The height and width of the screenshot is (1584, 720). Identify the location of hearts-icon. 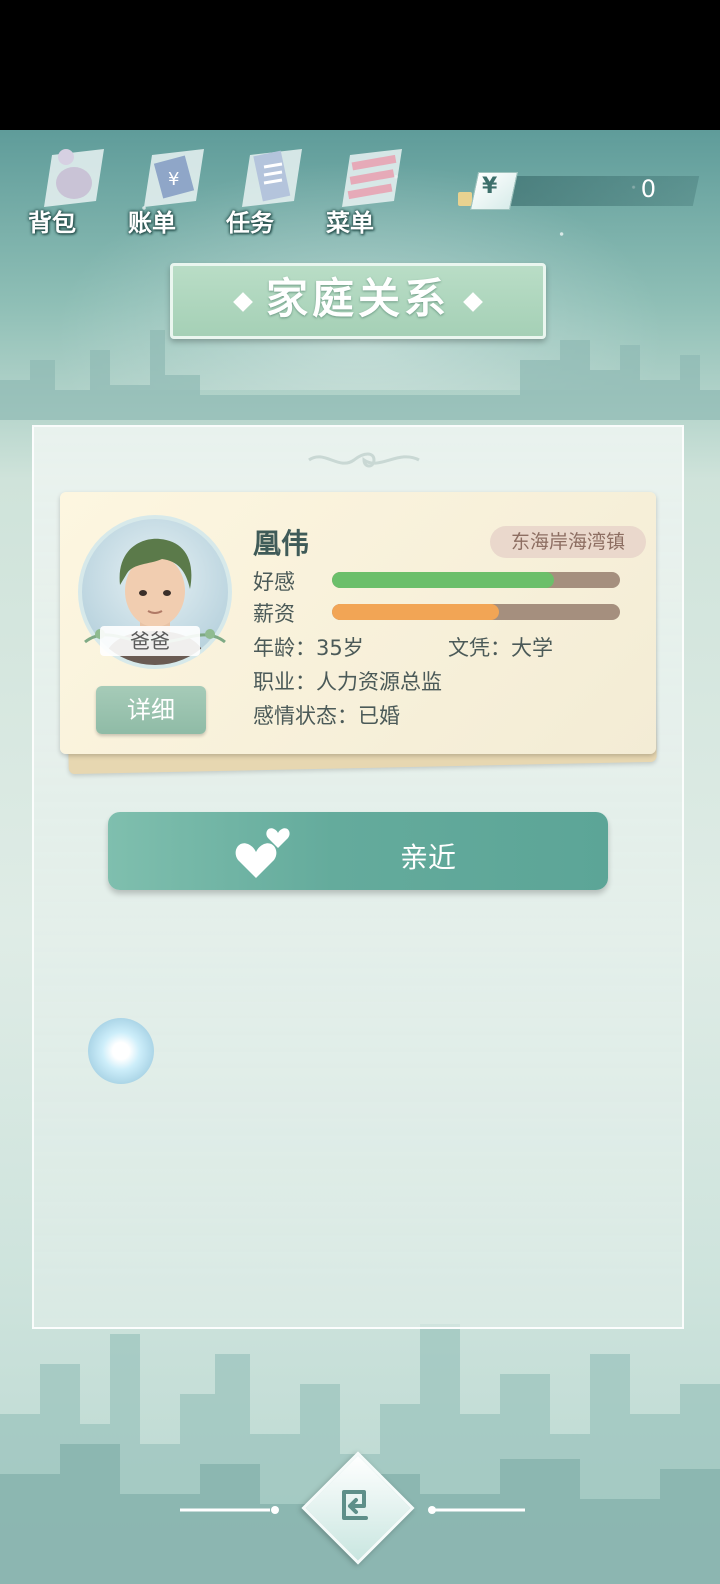
(262, 853).